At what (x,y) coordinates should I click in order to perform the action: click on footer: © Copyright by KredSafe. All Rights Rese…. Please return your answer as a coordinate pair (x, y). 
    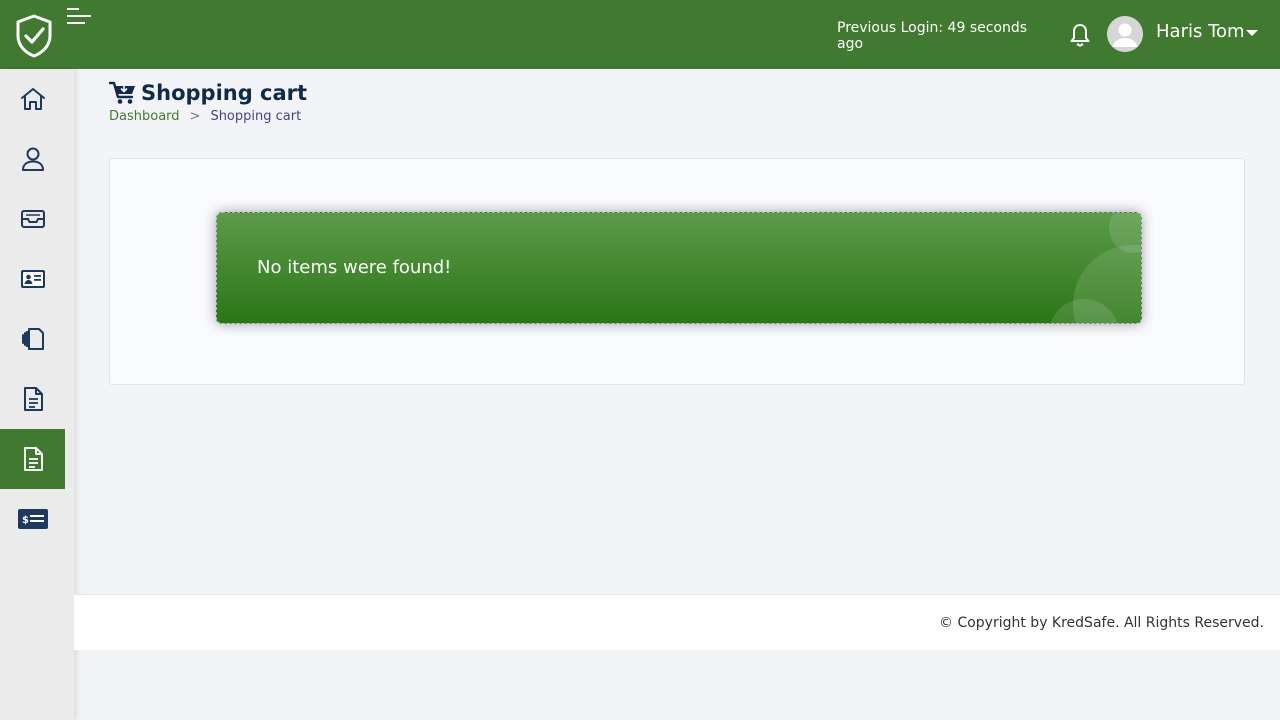
    Looking at the image, I should click on (677, 622).